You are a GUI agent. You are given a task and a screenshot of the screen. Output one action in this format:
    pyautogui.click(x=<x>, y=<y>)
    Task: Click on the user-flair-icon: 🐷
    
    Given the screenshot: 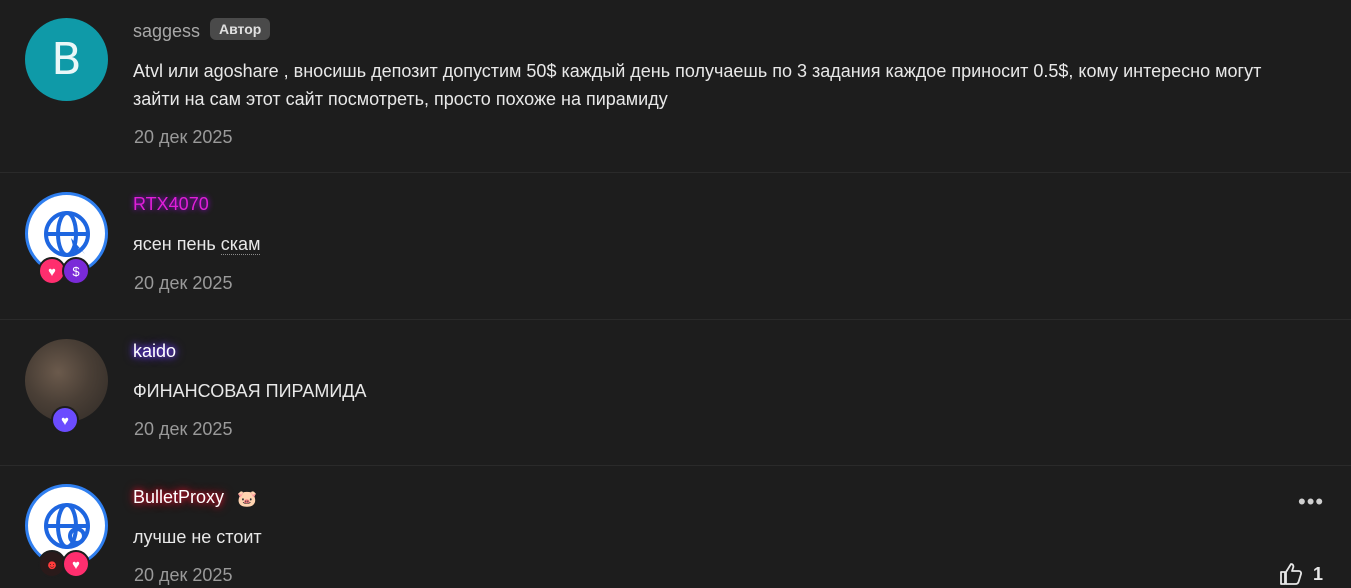 What is the action you would take?
    pyautogui.click(x=247, y=499)
    